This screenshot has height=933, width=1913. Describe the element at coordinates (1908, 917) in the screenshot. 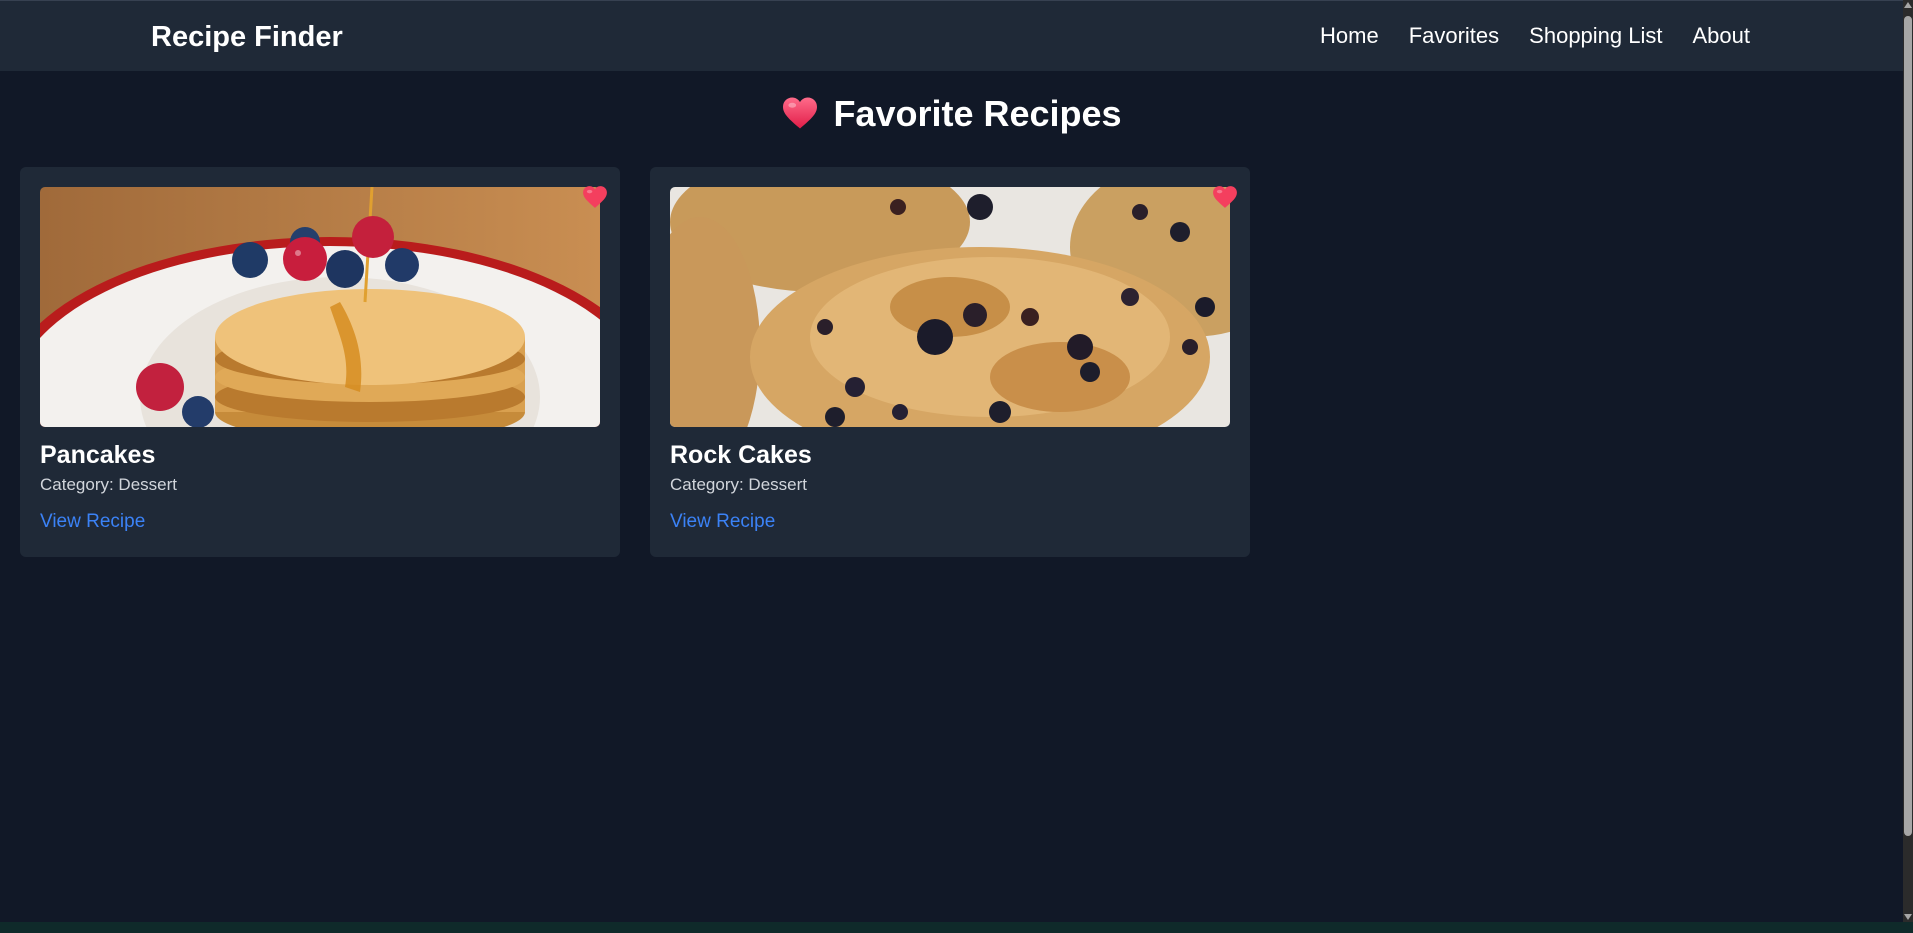

I see `scroll-down-arrow-icon` at that location.